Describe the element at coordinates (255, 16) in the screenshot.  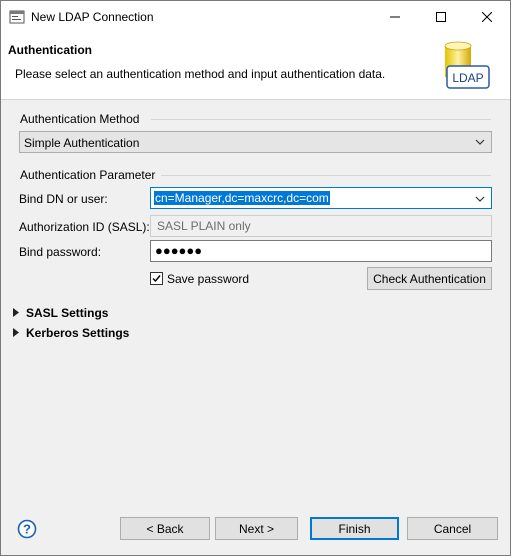
I see `title-bar: New LDAP Connection` at that location.